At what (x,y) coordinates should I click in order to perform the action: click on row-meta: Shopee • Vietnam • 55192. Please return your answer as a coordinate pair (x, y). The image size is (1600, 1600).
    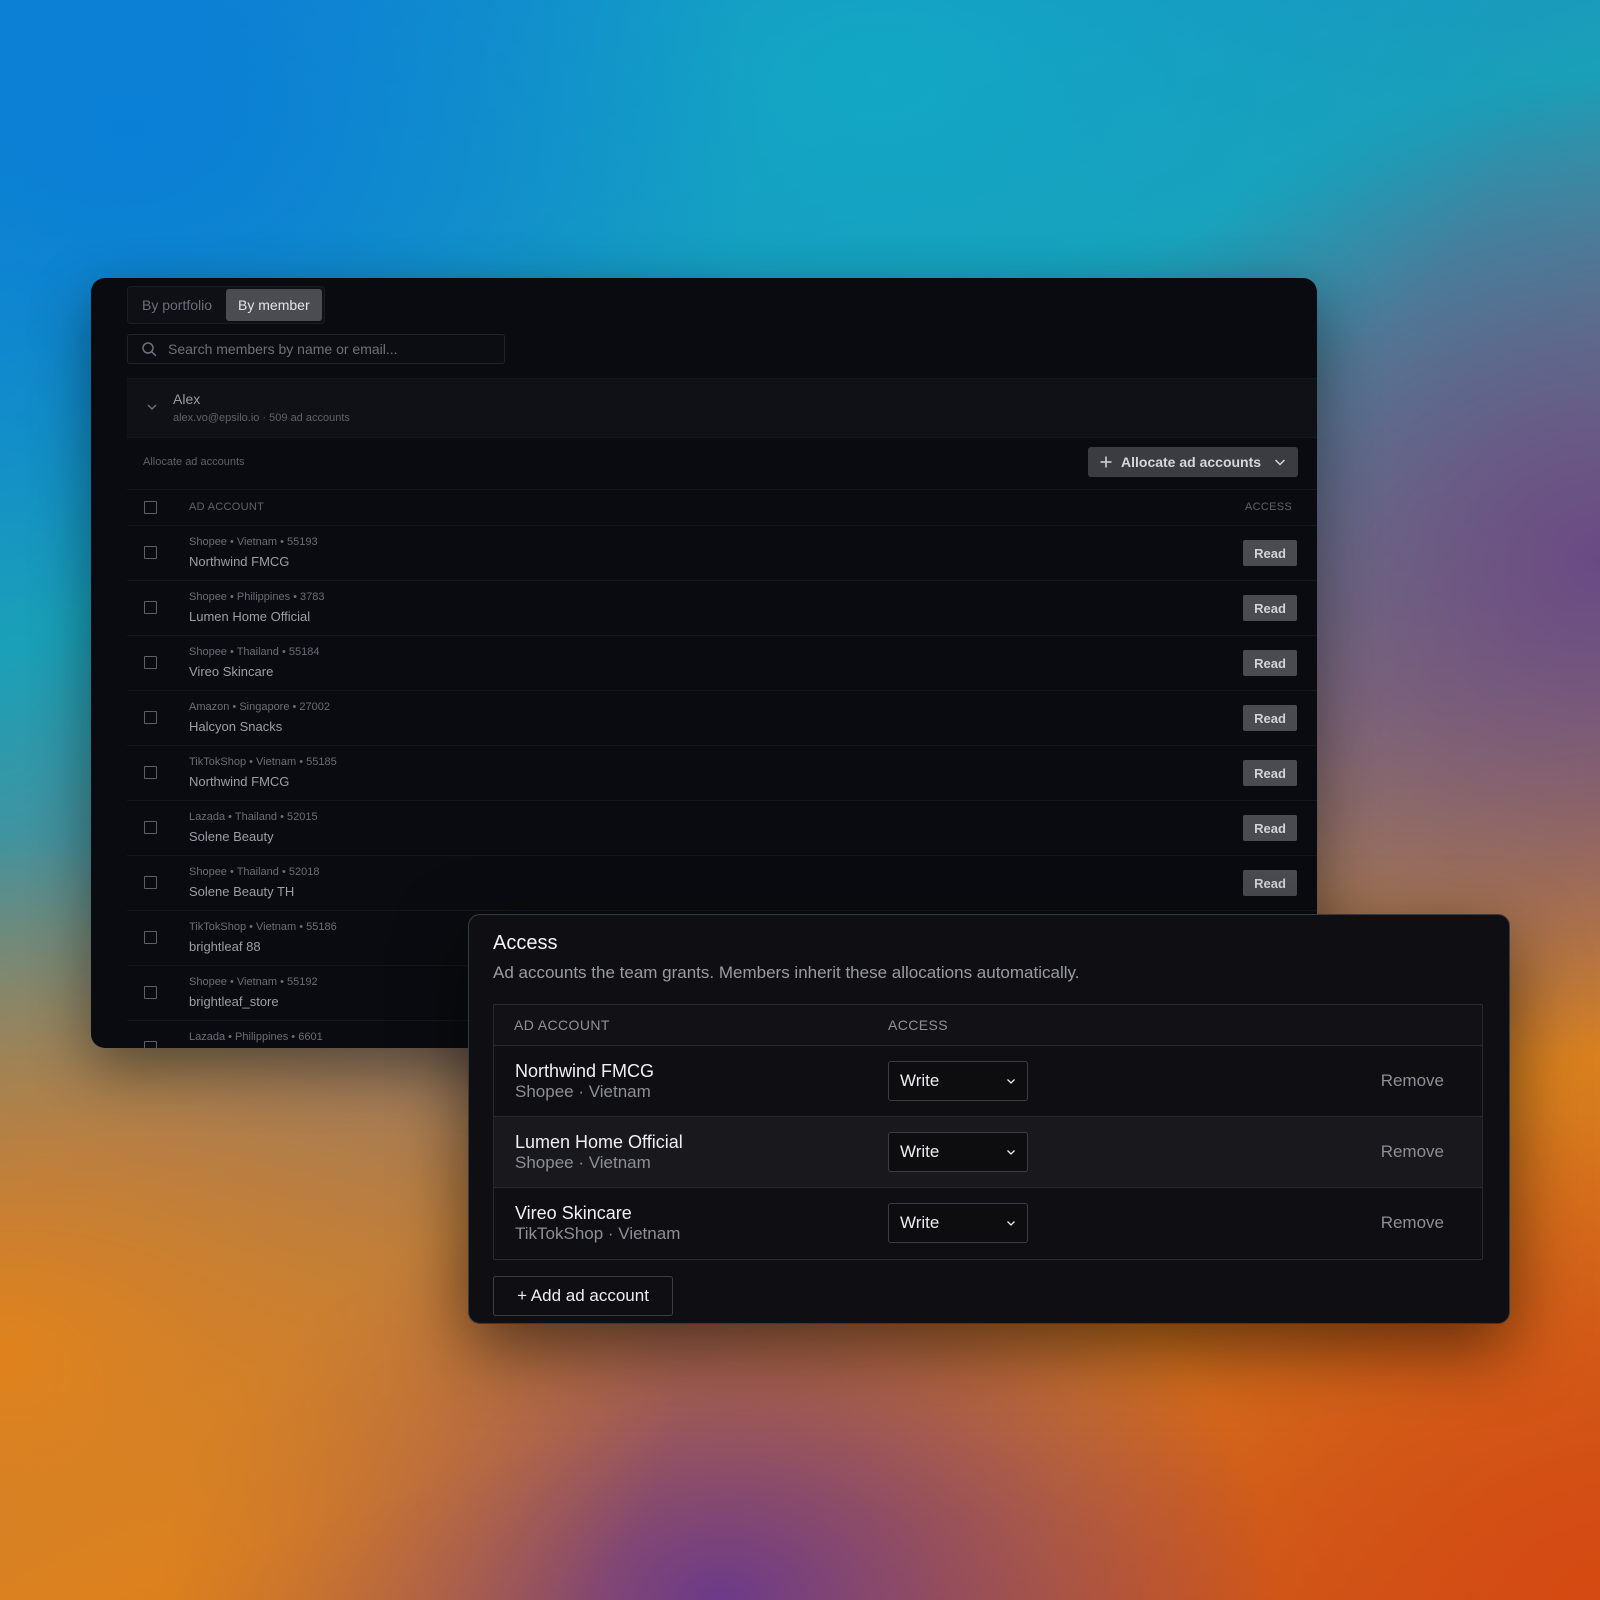
    Looking at the image, I should click on (253, 982).